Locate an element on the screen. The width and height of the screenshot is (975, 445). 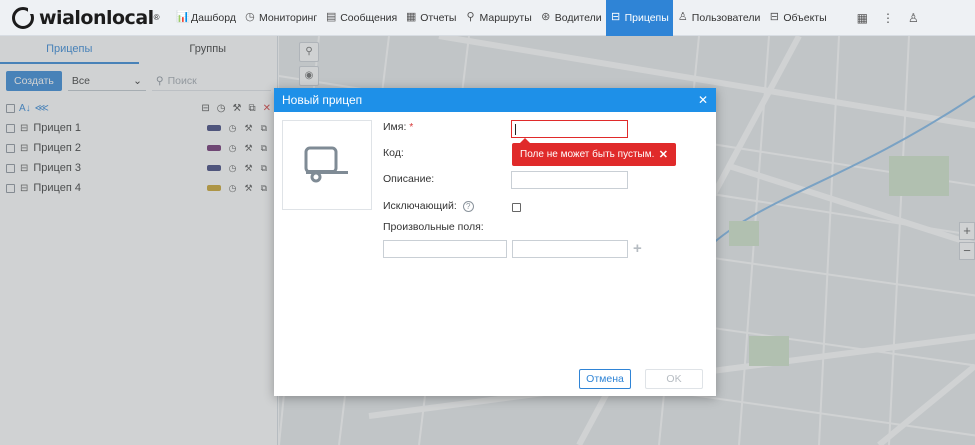
code-label: Код: is located at coordinates (393, 153).